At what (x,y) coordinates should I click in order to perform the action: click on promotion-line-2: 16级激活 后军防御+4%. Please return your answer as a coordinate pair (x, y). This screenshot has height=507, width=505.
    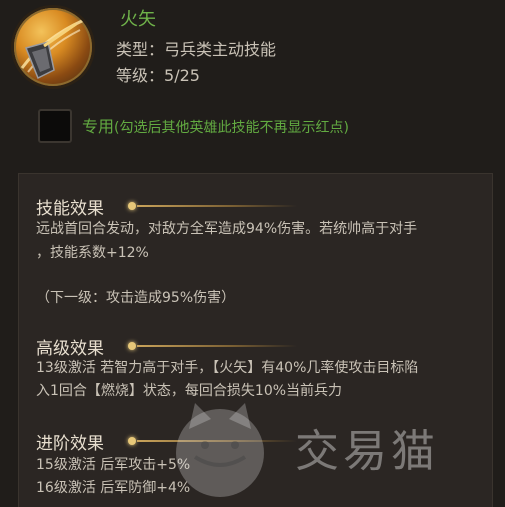
    Looking at the image, I should click on (113, 488).